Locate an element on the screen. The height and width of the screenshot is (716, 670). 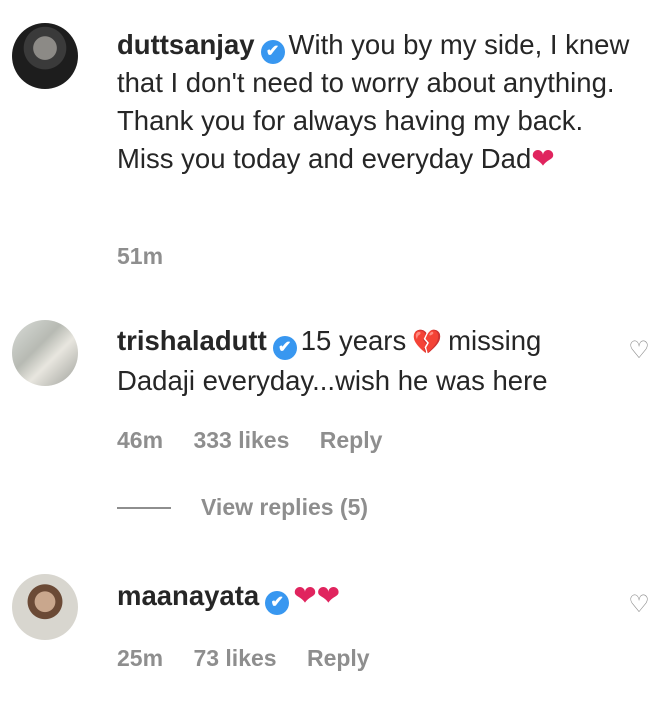
username: duttsanjay is located at coordinates (186, 44).